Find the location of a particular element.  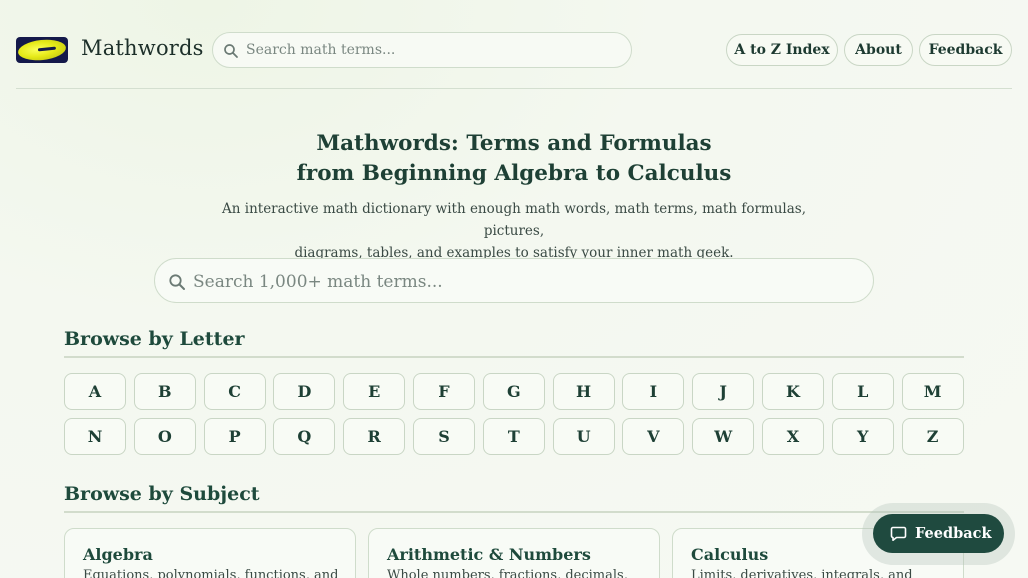

browse-by-subject-heading: Browse by Subject is located at coordinates (514, 498).